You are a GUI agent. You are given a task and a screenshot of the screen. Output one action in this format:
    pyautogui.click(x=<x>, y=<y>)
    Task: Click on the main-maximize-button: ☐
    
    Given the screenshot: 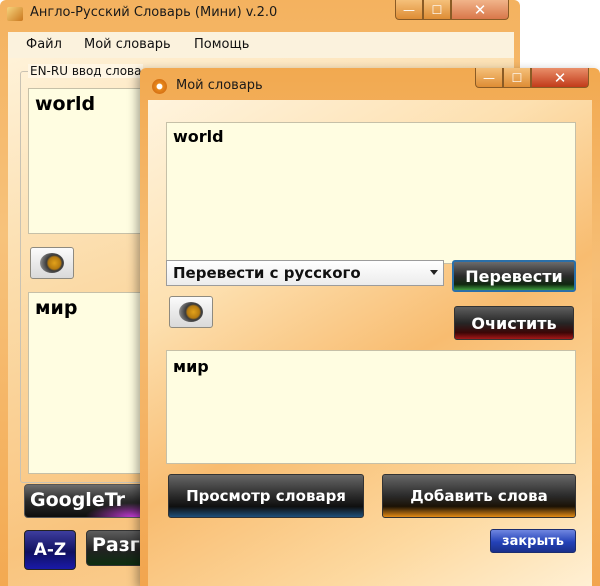 What is the action you would take?
    pyautogui.click(x=437, y=10)
    